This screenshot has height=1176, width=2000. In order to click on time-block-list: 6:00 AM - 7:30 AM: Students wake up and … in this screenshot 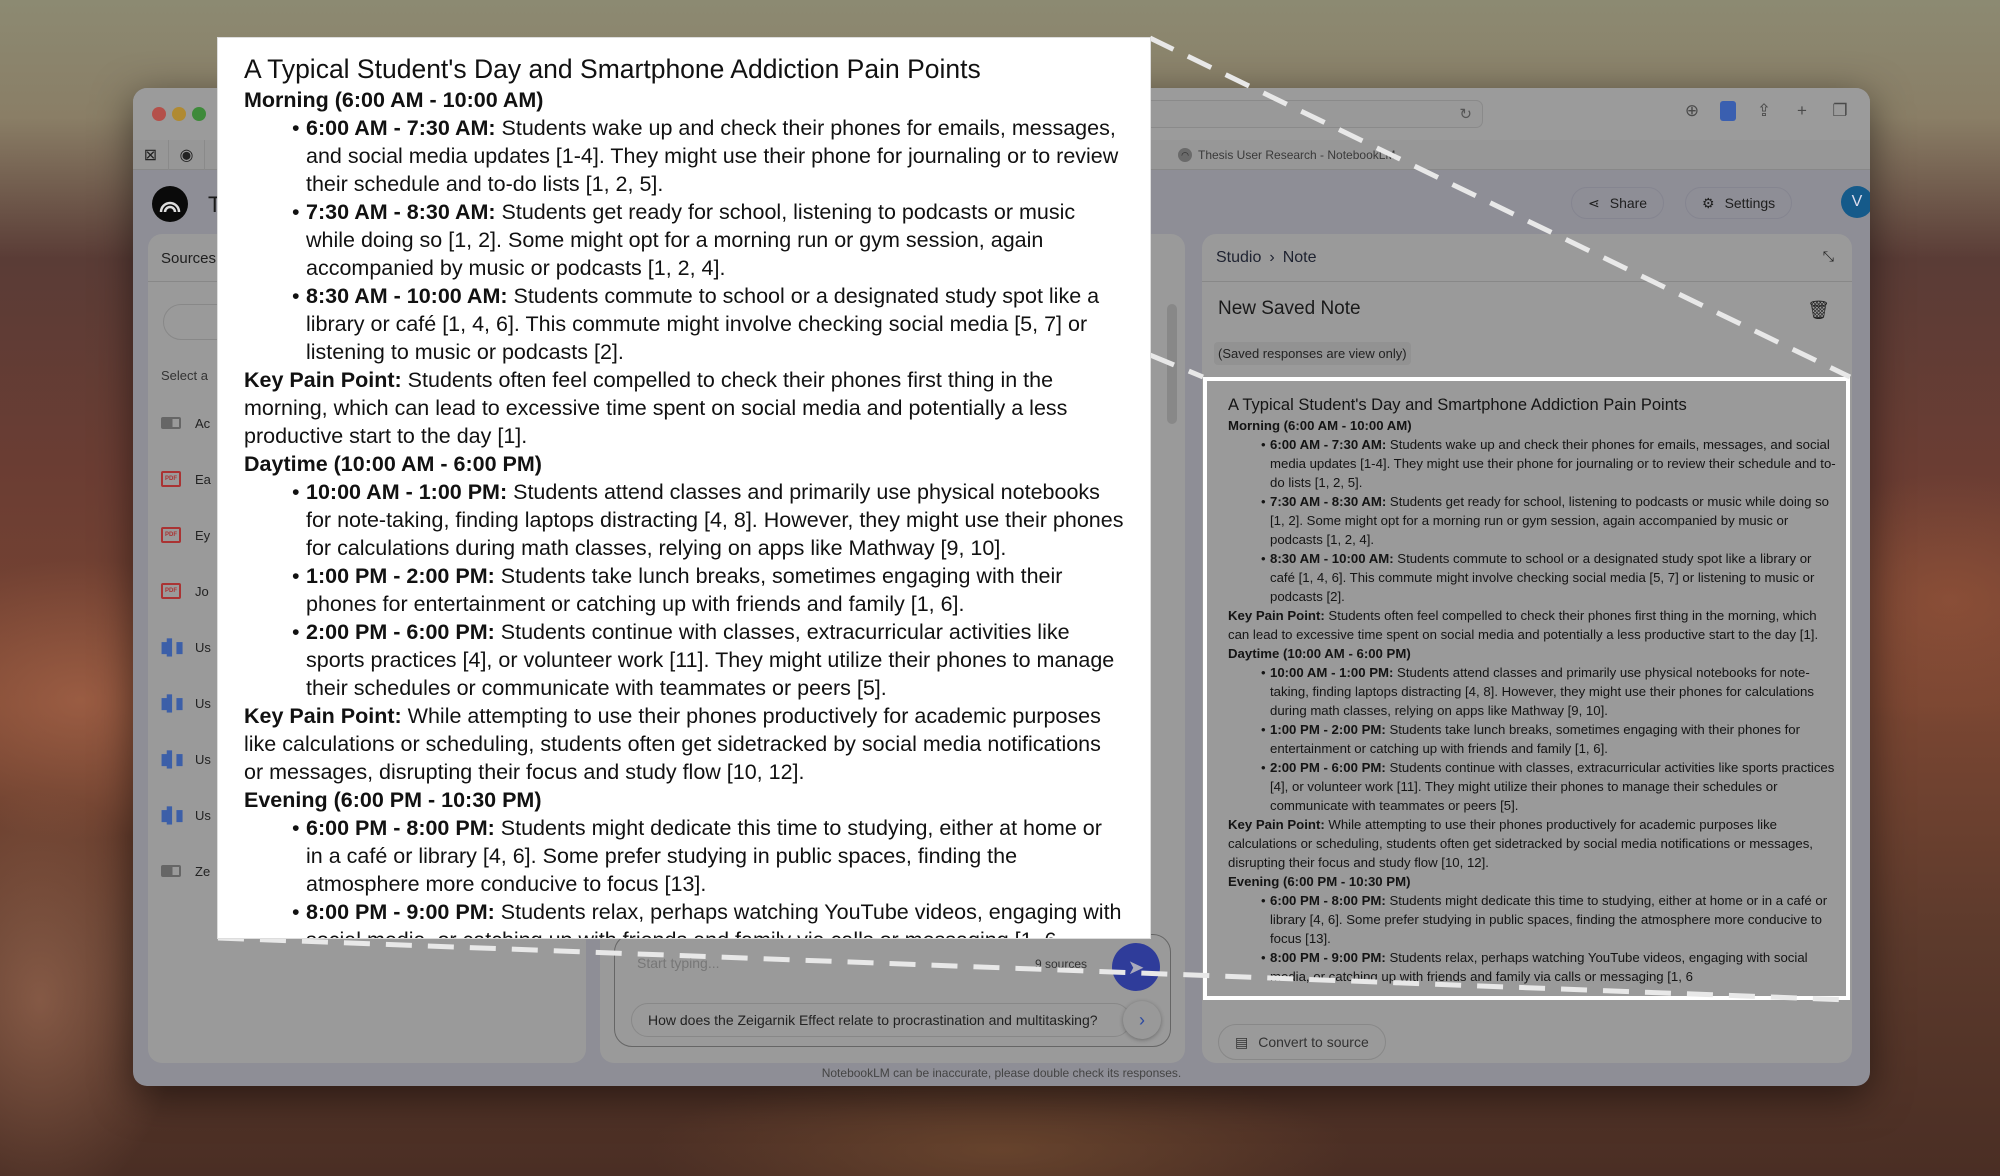, I will do `click(1532, 520)`.